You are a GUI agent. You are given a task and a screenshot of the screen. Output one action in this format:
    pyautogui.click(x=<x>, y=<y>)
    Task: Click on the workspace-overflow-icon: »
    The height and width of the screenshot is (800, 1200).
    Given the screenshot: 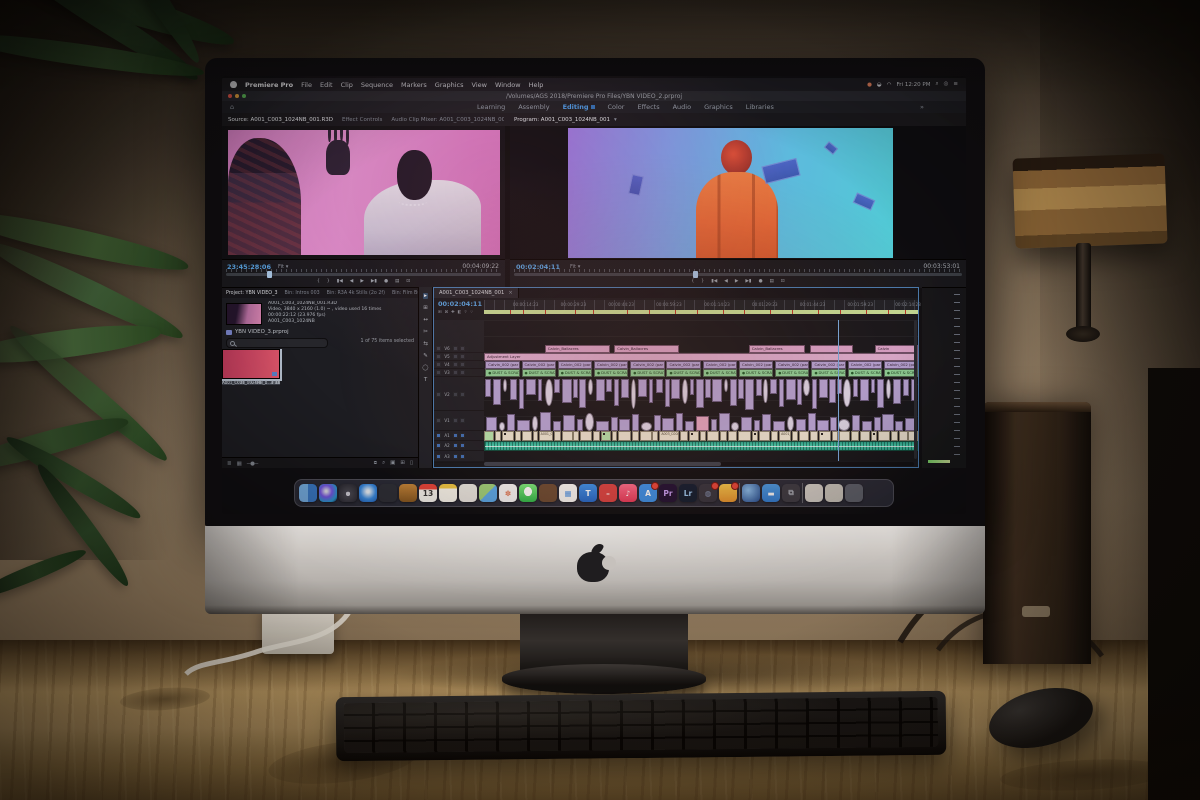 What is the action you would take?
    pyautogui.click(x=922, y=107)
    